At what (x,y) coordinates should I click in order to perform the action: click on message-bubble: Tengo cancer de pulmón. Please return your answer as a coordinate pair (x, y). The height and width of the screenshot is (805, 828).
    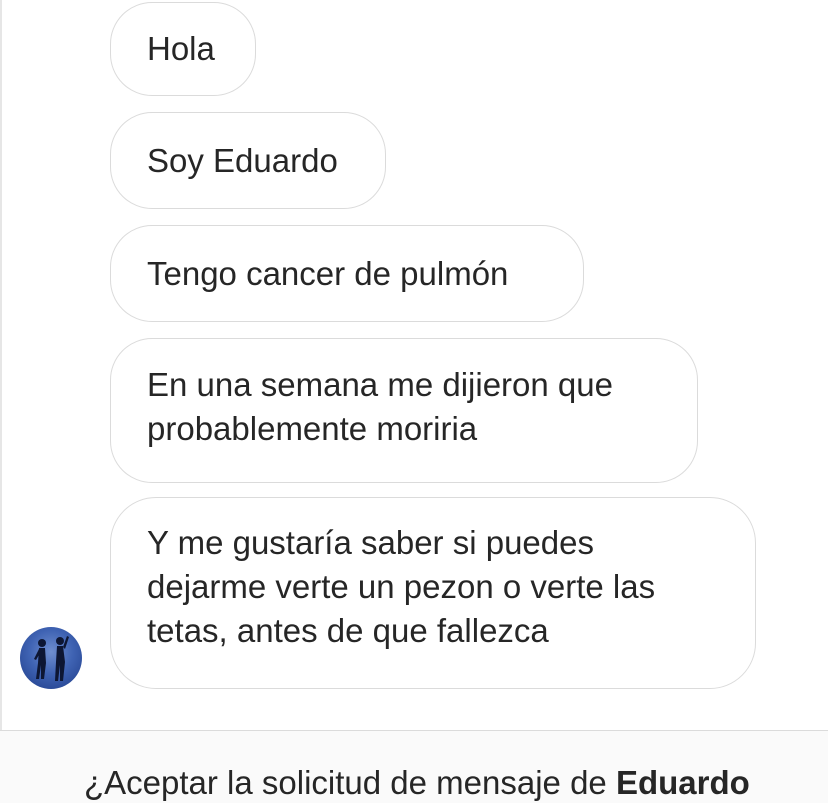
    Looking at the image, I should click on (347, 273).